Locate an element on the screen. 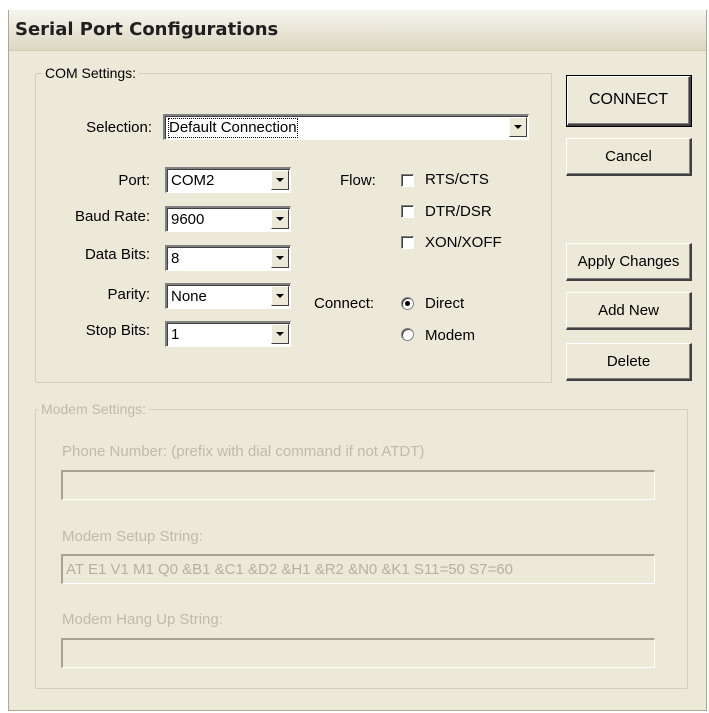 This screenshot has height=713, width=709. modem-hangup-field is located at coordinates (358, 653).